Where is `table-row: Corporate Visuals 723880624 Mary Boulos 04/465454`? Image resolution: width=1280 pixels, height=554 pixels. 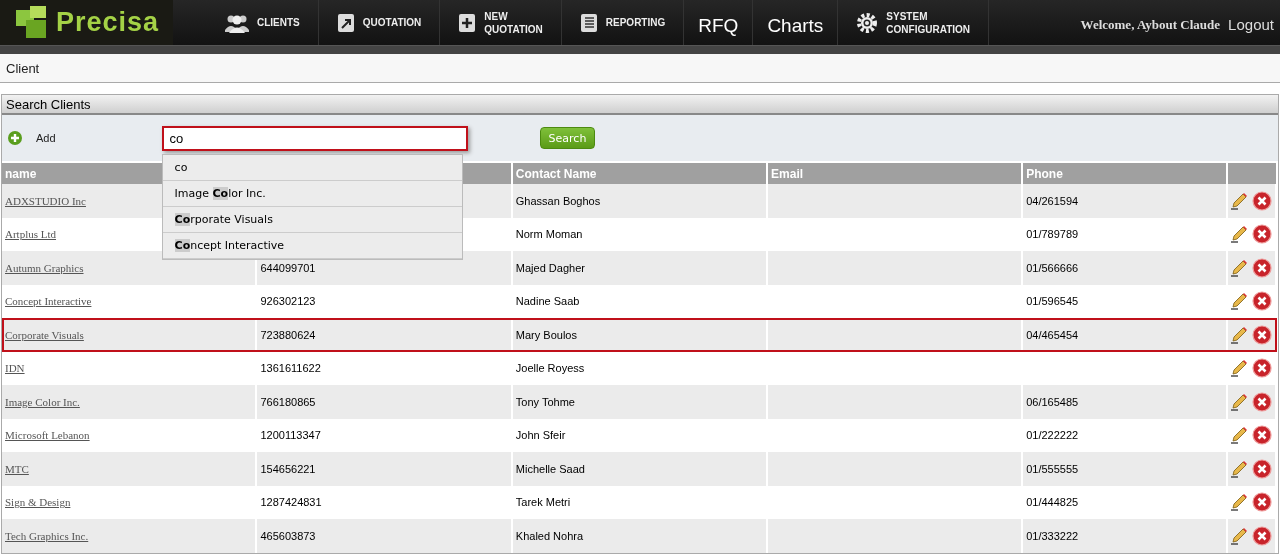
table-row: Corporate Visuals 723880624 Mary Boulos 04/465454 is located at coordinates (639, 335).